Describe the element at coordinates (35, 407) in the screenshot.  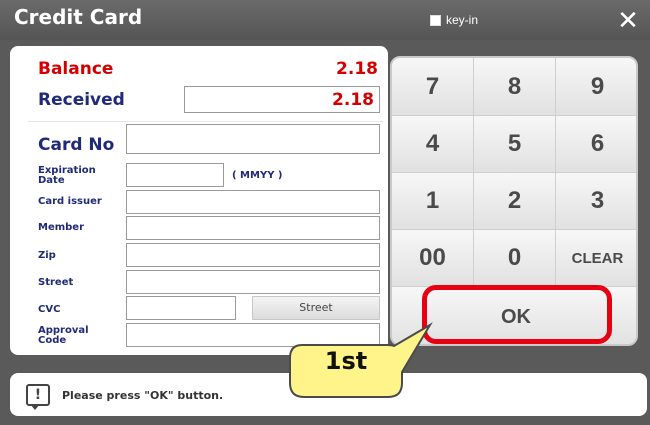
I see `warning-icon-tail` at that location.